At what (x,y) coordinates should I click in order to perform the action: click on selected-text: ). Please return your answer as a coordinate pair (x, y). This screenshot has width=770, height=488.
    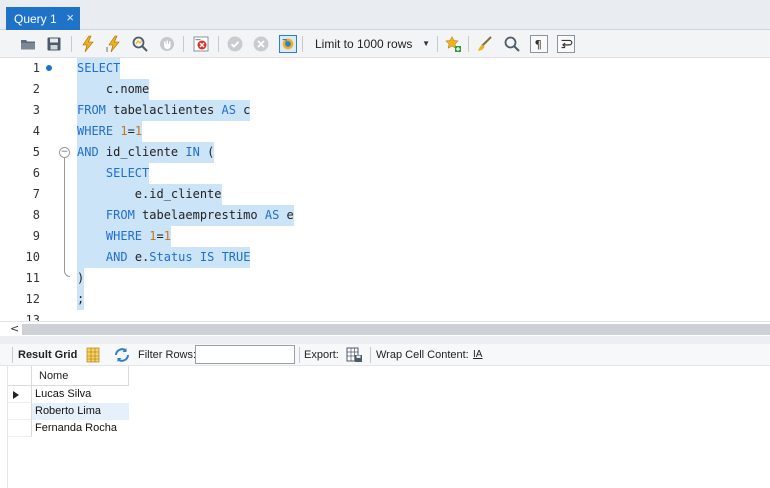
    Looking at the image, I should click on (81, 278).